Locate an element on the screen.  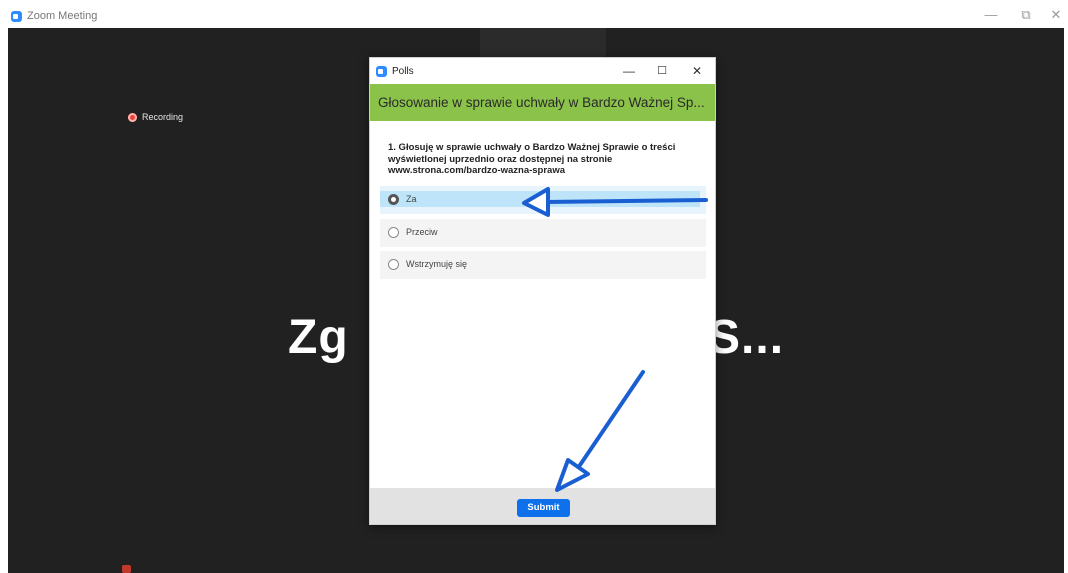
poll-option-za: Za is located at coordinates (543, 200).